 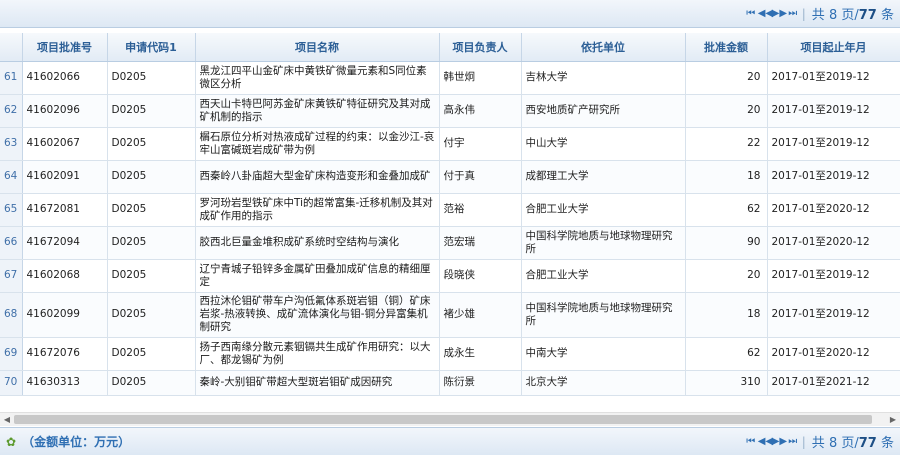 I want to click on row-number: 66, so click(x=11, y=243).